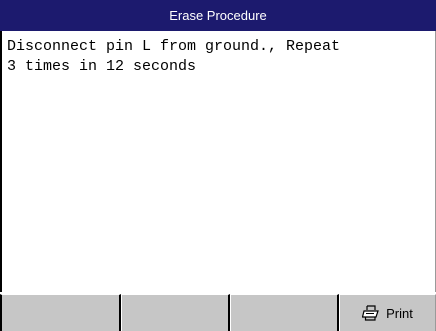 Image resolution: width=436 pixels, height=331 pixels. I want to click on bottom-toolbar: Print, so click(218, 311).